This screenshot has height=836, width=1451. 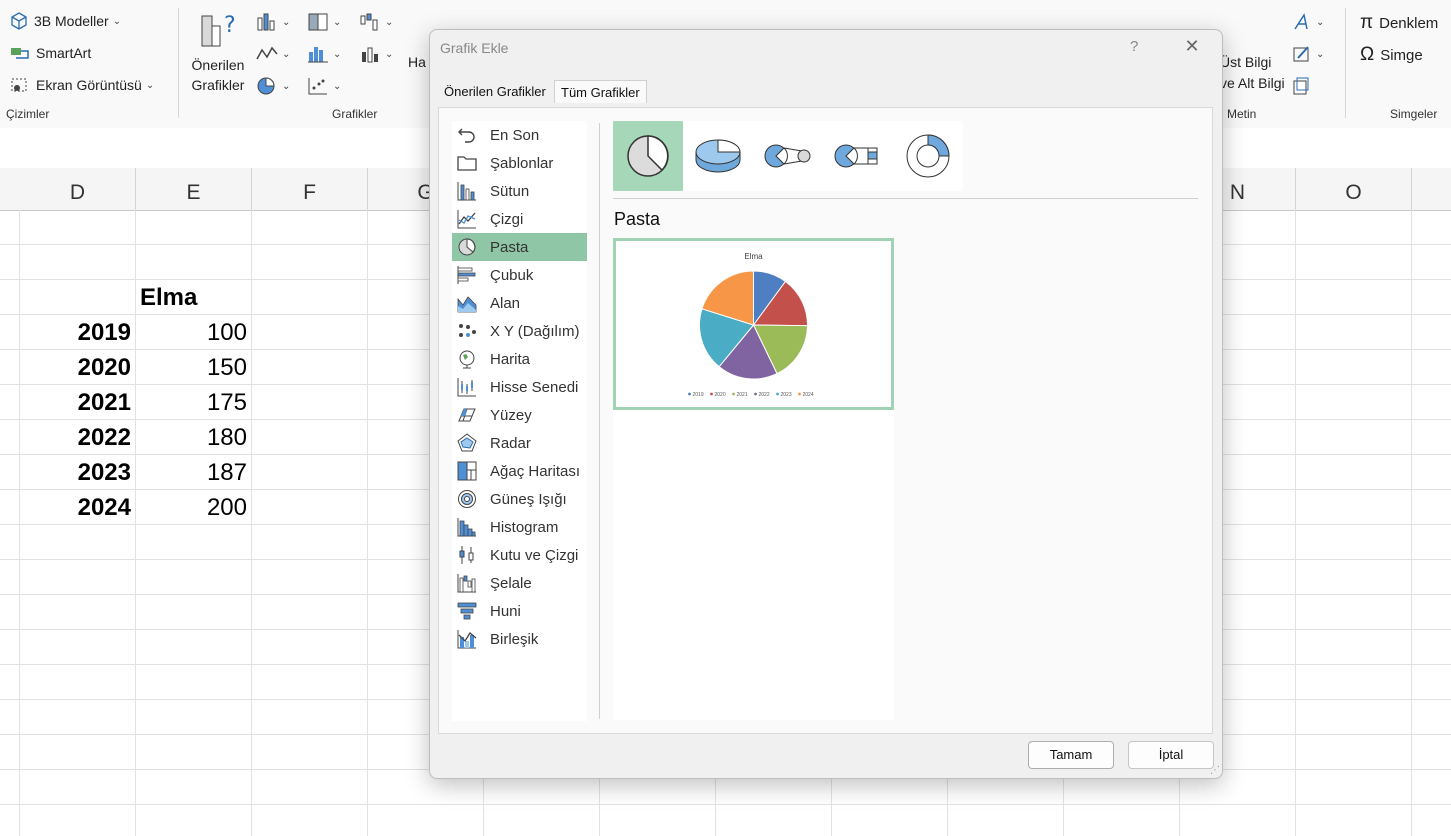 I want to click on chart-type-label: Ağaç Haritası, so click(x=535, y=471).